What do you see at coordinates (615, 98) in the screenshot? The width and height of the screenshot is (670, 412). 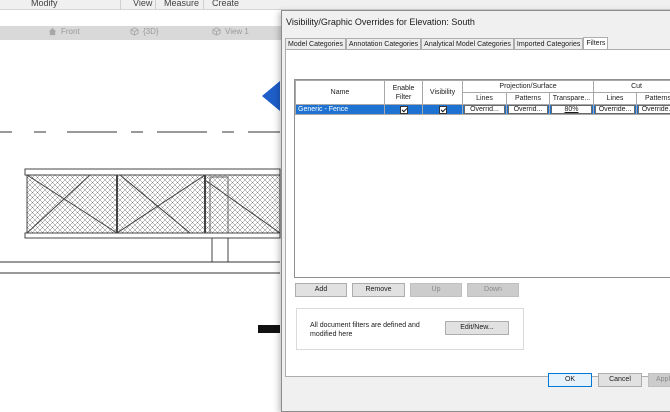 I see `col-header-cut-lines: Lines` at bounding box center [615, 98].